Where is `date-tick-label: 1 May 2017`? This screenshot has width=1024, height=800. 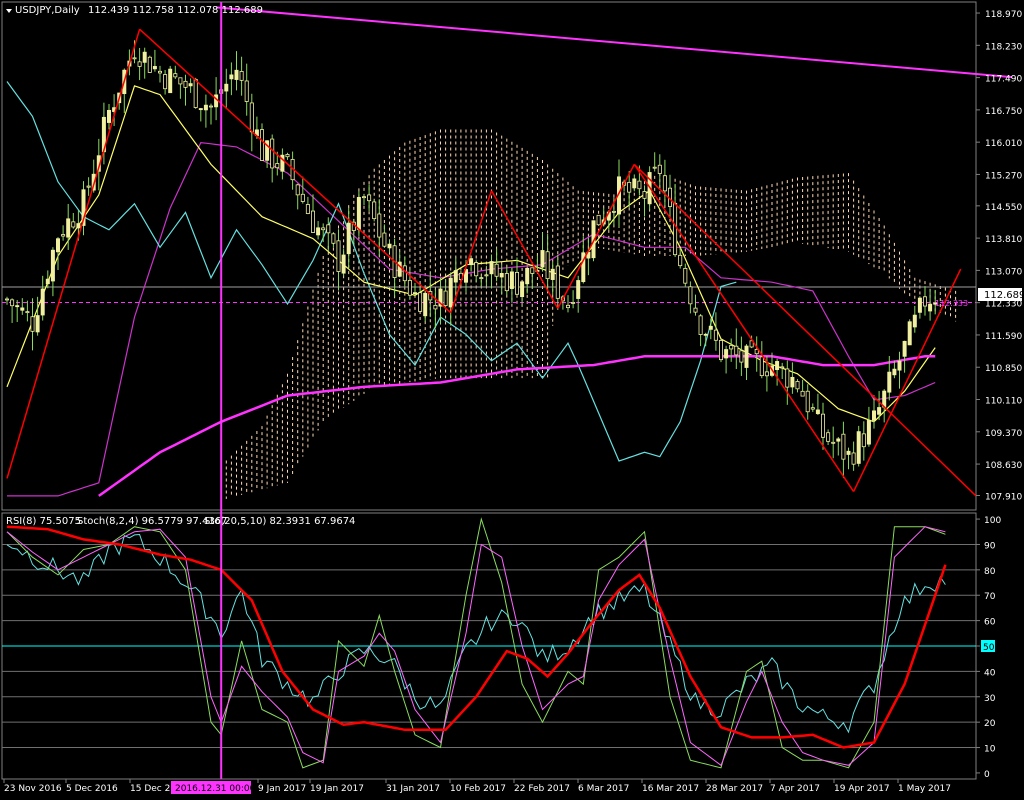 date-tick-label: 1 May 2017 is located at coordinates (924, 789).